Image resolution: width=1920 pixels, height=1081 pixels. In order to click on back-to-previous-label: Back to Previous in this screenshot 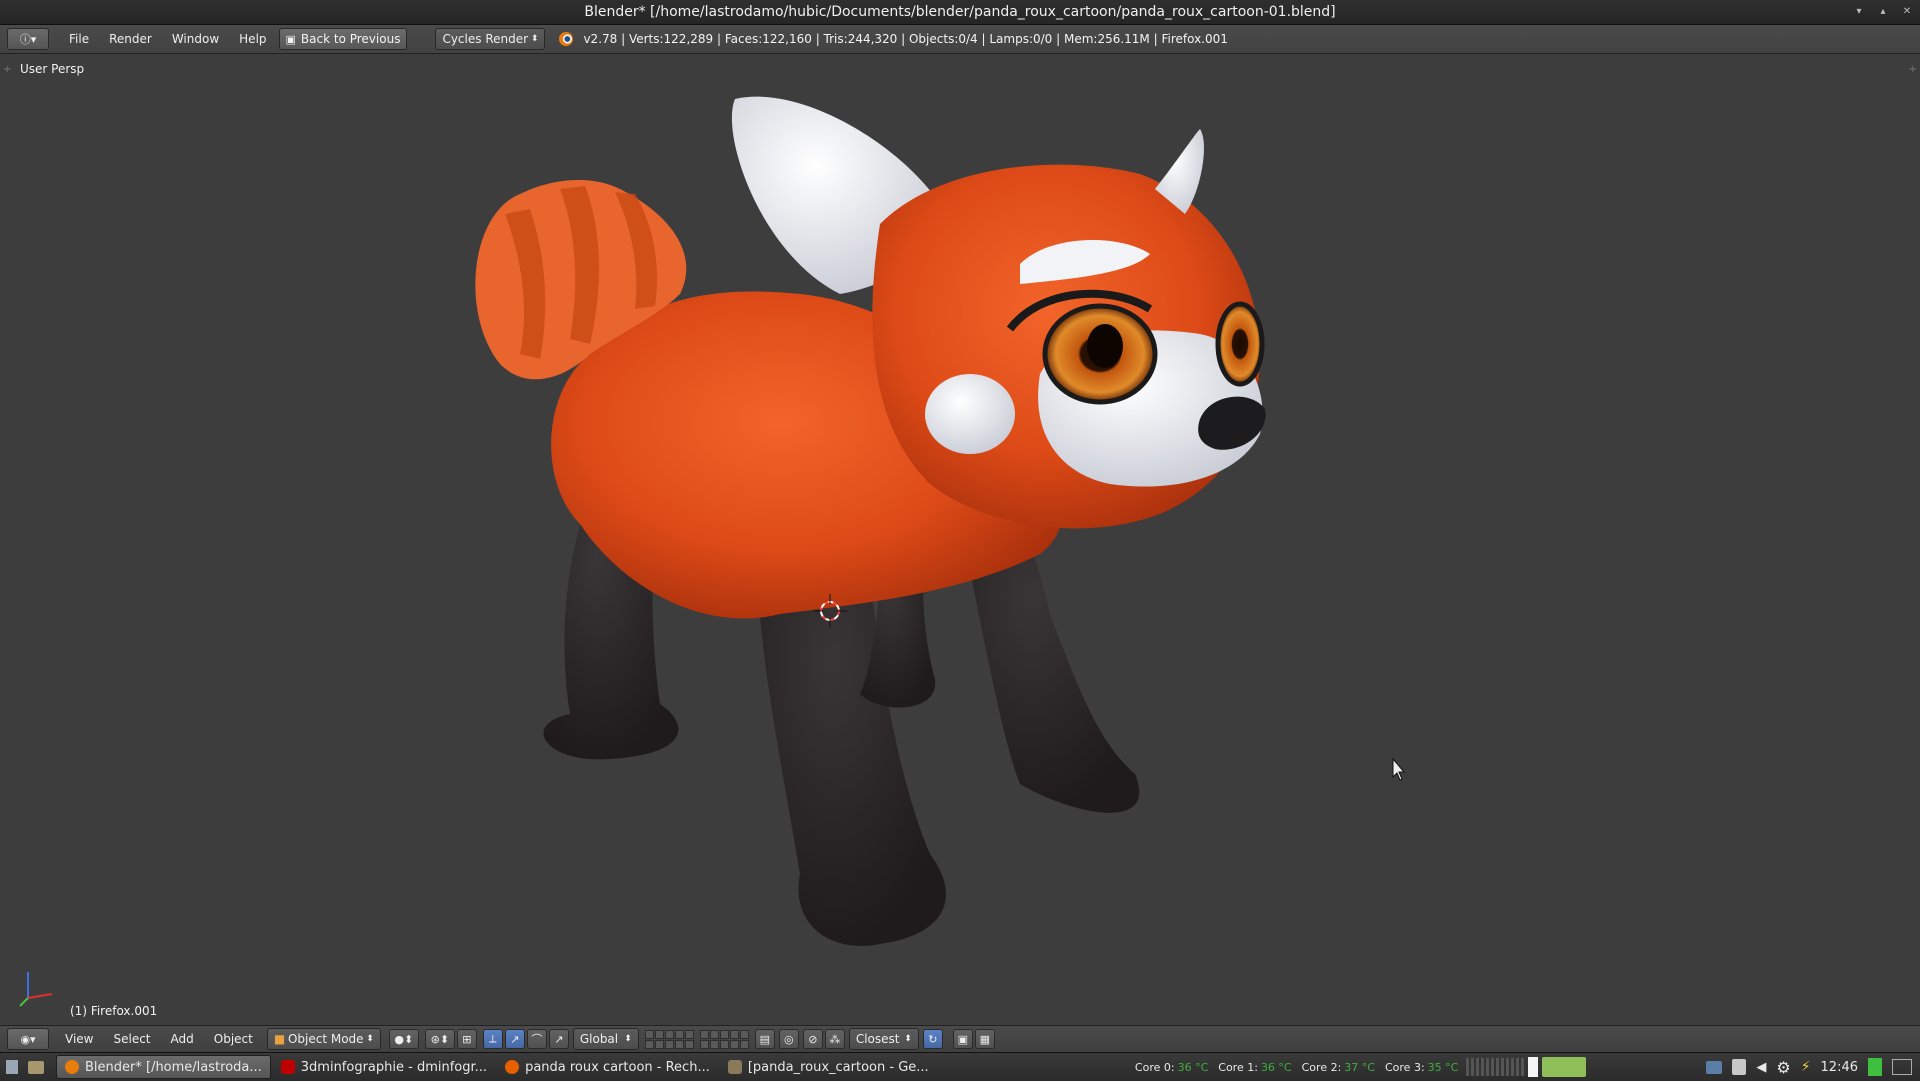, I will do `click(350, 39)`.